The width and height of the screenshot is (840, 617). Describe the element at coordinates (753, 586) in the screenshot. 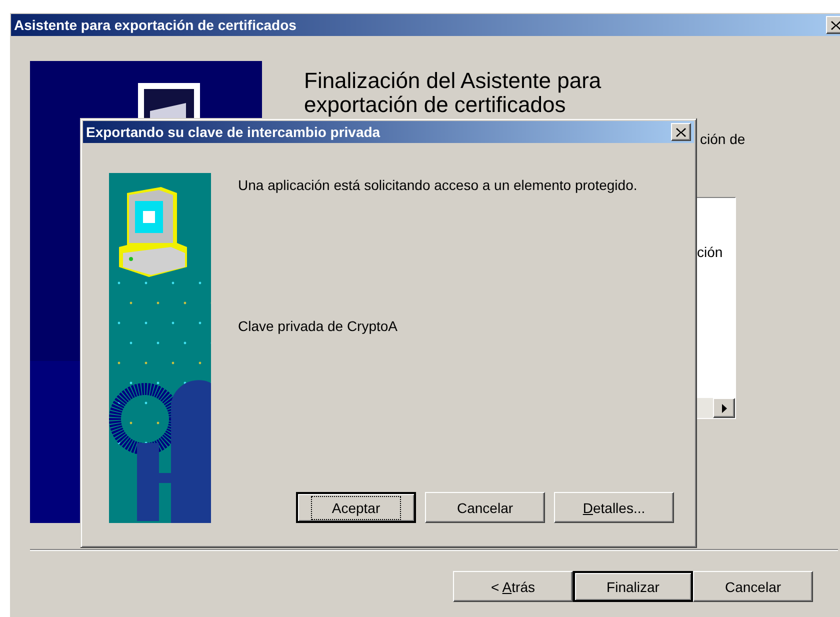

I see `wizard-button: Cancelar` at that location.